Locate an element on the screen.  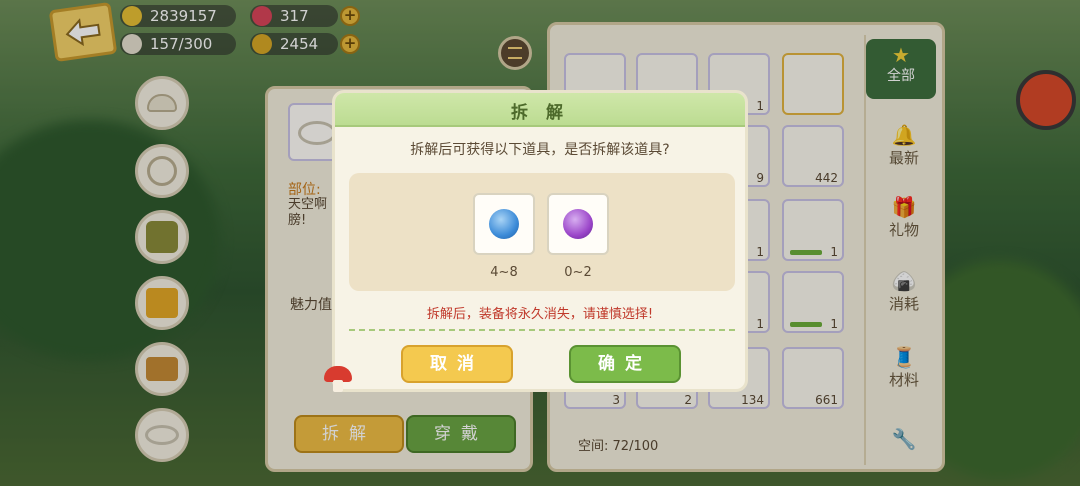
mushroom-icon is located at coordinates (338, 380).